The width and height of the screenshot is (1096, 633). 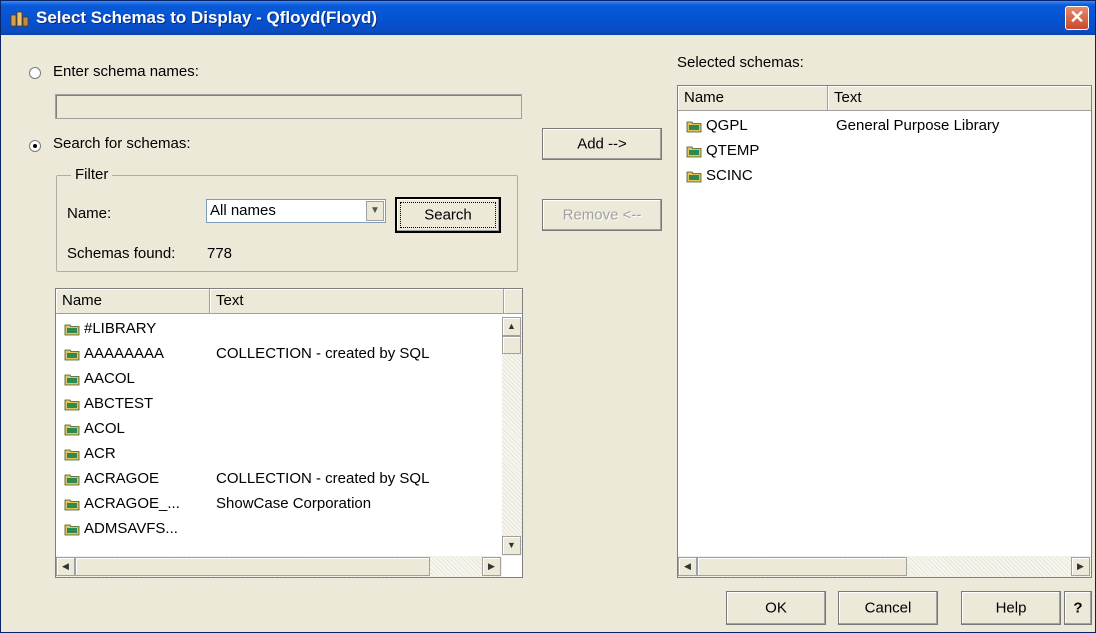 What do you see at coordinates (279, 429) in the screenshot?
I see `list-item: ACOL` at bounding box center [279, 429].